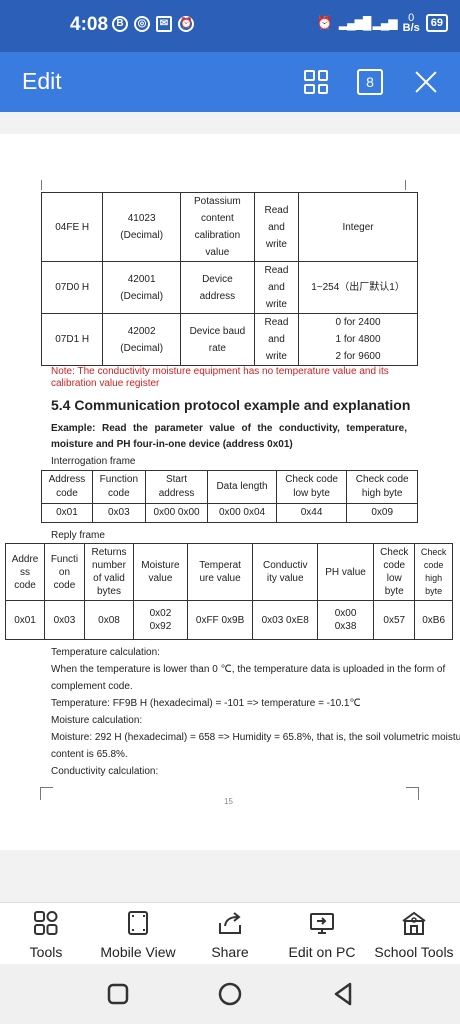 The image size is (460, 1024). Describe the element at coordinates (176, 487) in the screenshot. I see `column-header: Start address` at that location.